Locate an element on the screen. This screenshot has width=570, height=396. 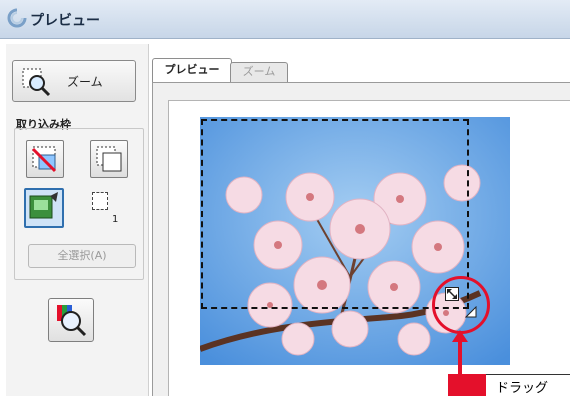
copy-marquee-icon is located at coordinates (109, 159).